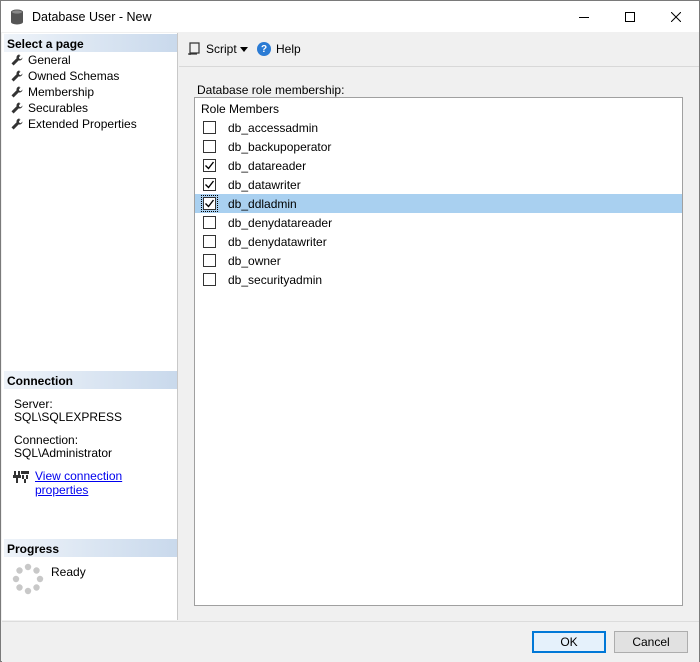 This screenshot has height=662, width=700. Describe the element at coordinates (90, 43) in the screenshot. I see `select-page-header: Select a page` at that location.